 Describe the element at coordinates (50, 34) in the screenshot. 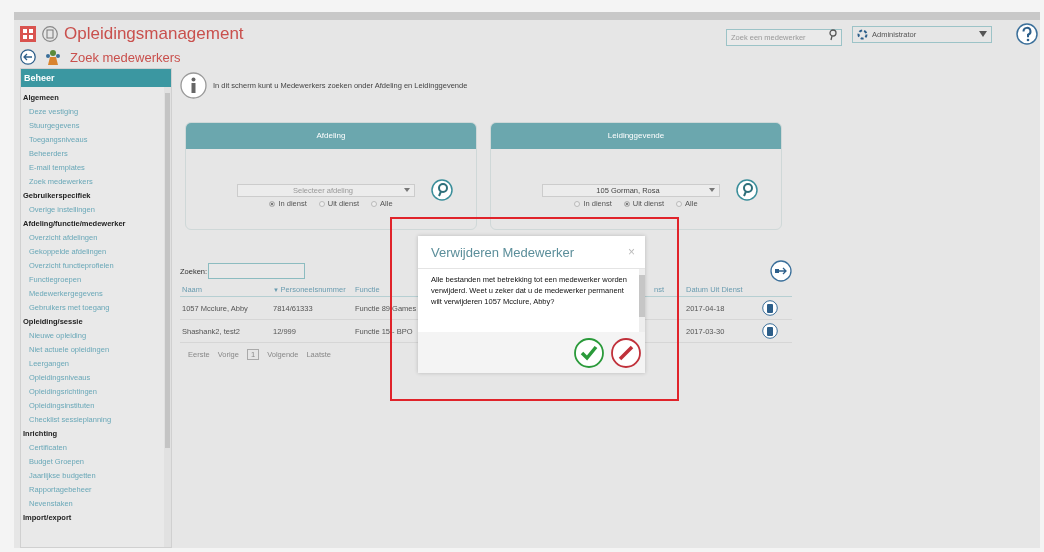

I see `document-icon` at that location.